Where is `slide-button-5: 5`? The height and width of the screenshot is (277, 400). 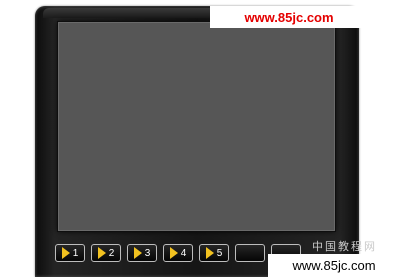 slide-button-5: 5 is located at coordinates (214, 253).